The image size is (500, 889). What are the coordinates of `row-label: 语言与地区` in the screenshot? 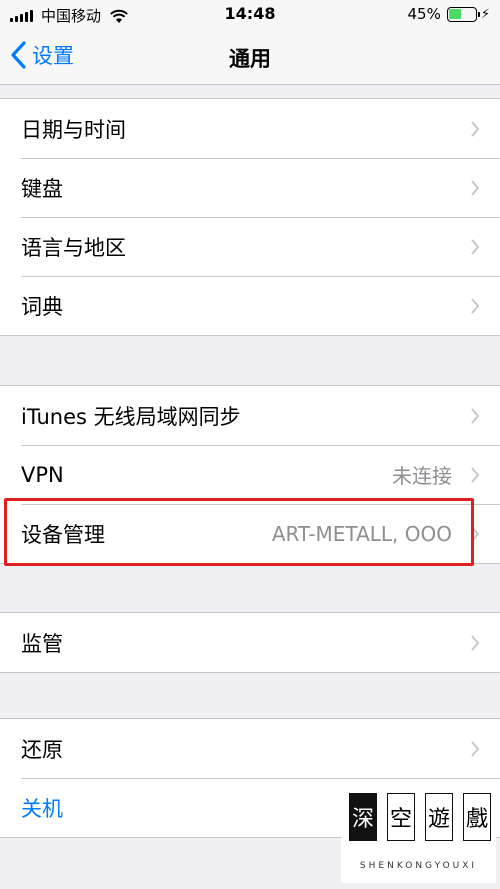 It's located at (73, 247).